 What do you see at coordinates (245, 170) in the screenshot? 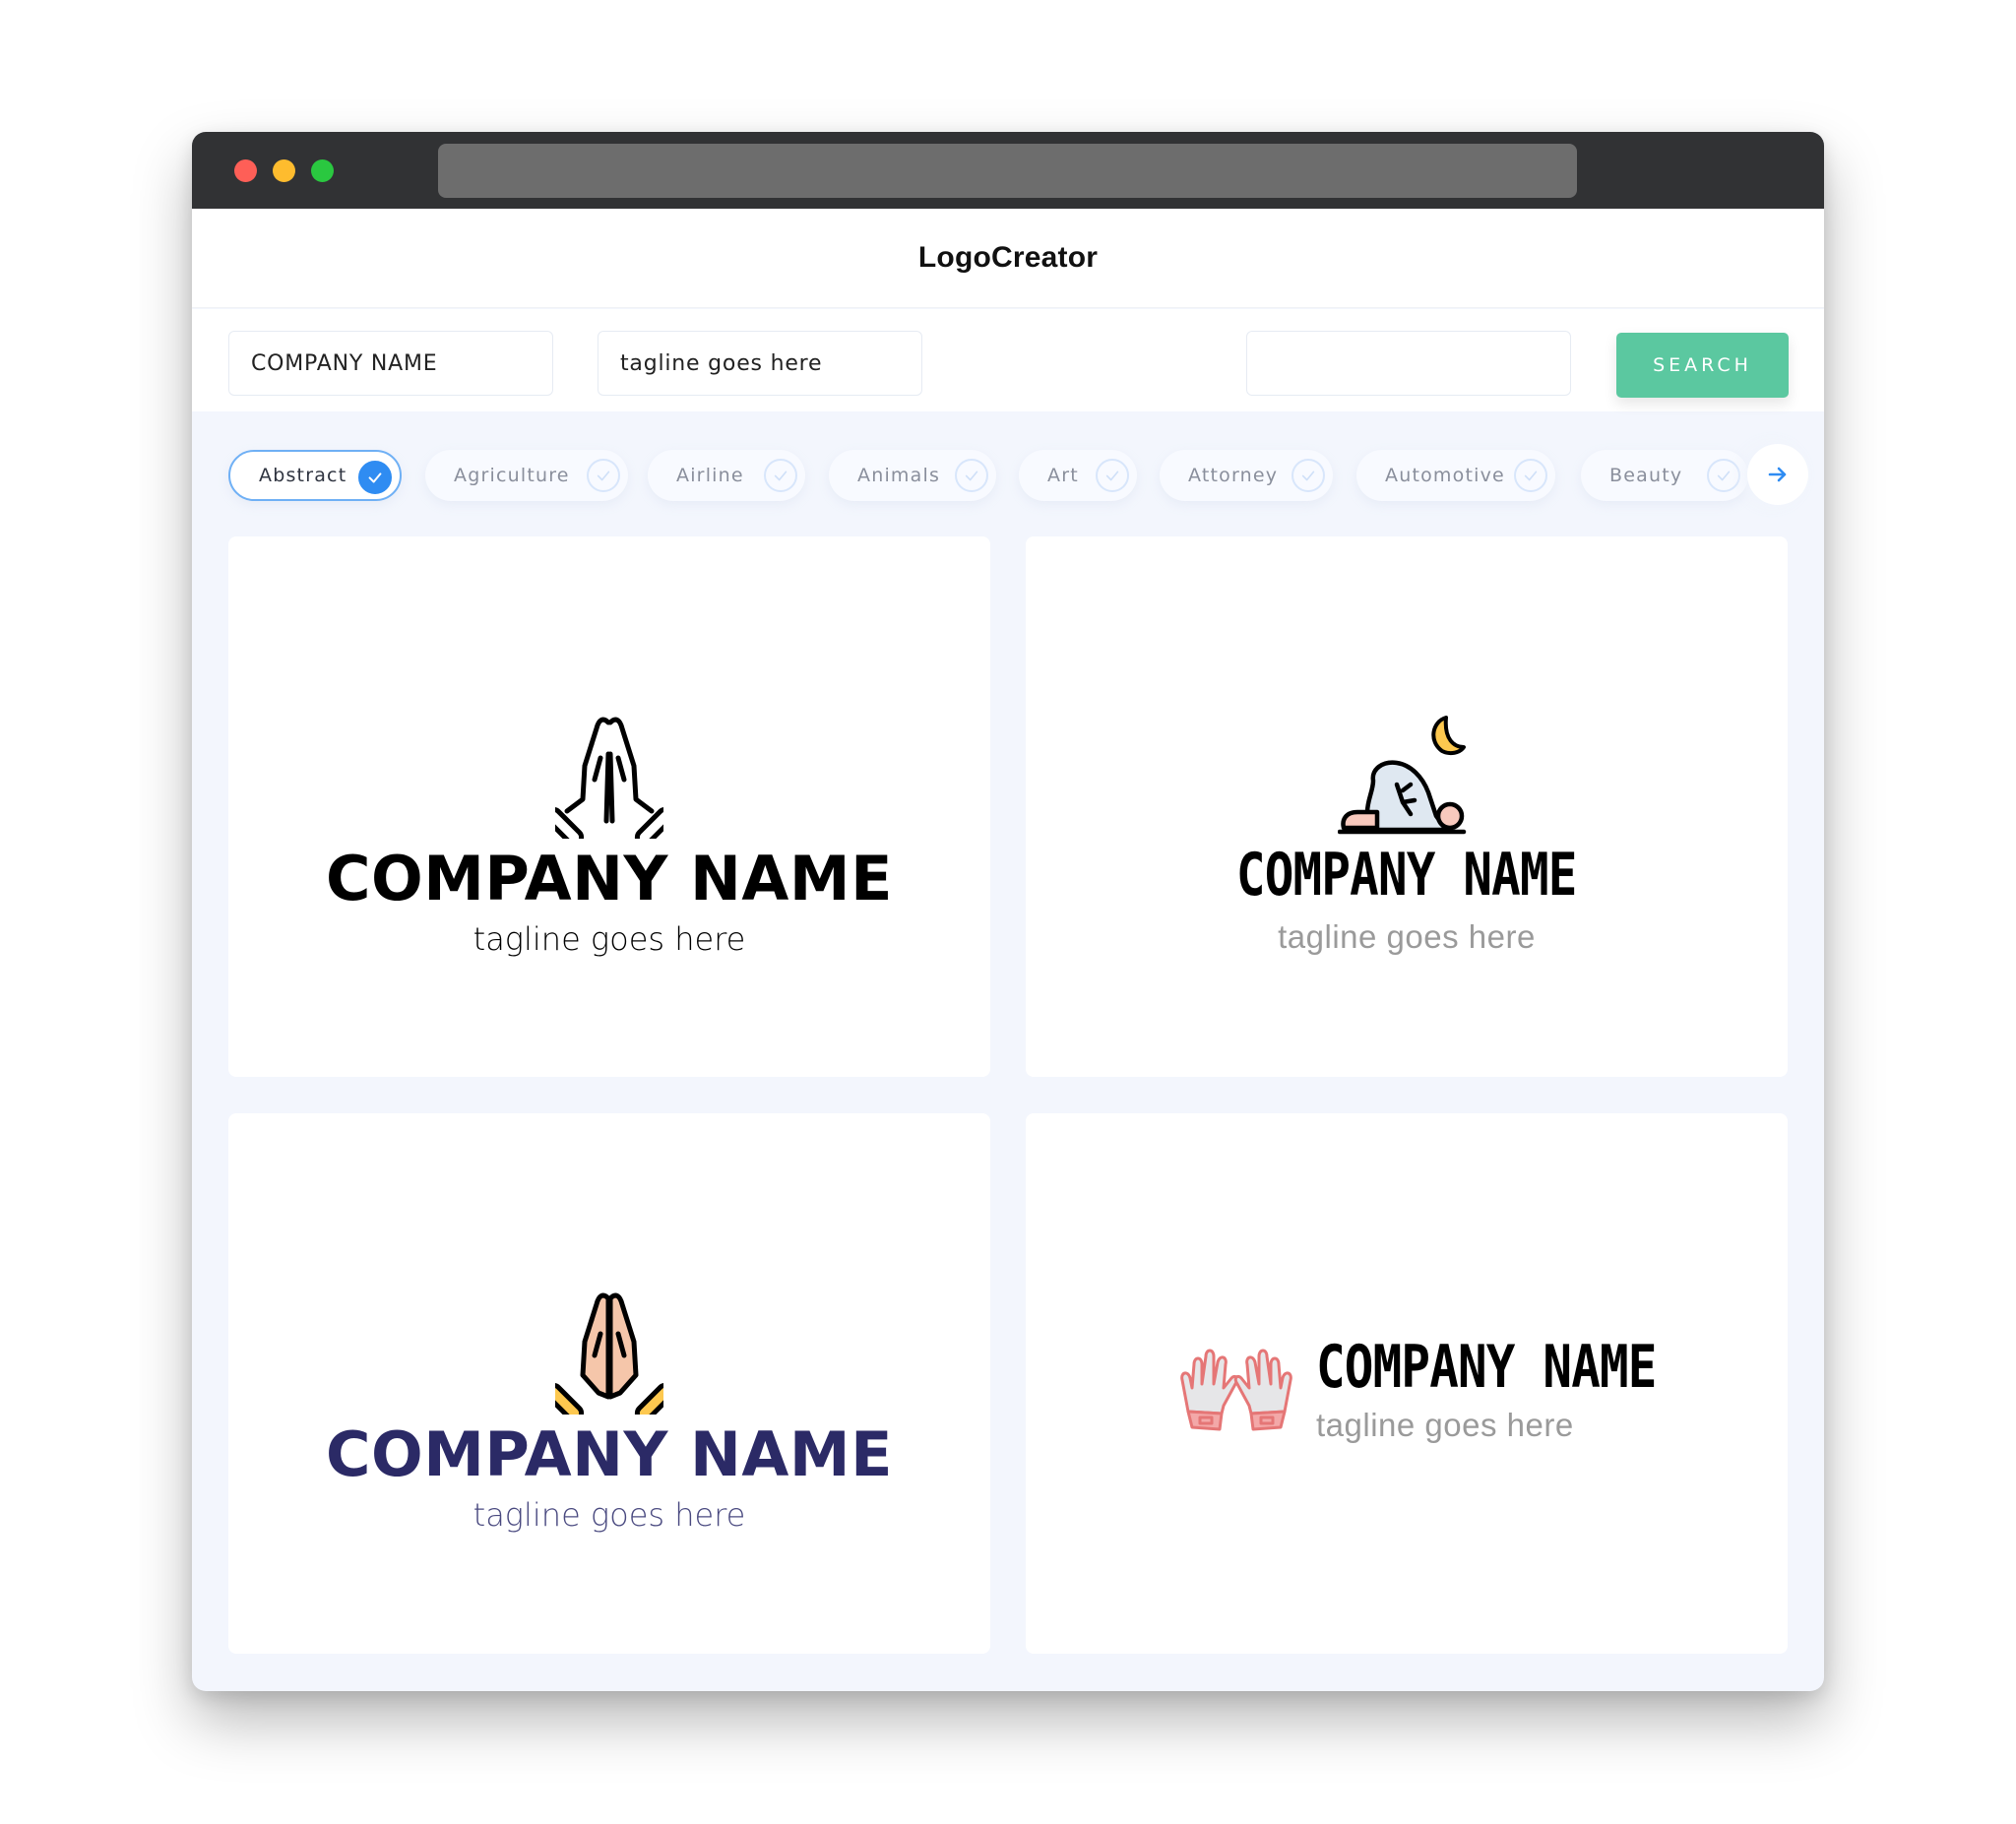
I see `close-window-button` at bounding box center [245, 170].